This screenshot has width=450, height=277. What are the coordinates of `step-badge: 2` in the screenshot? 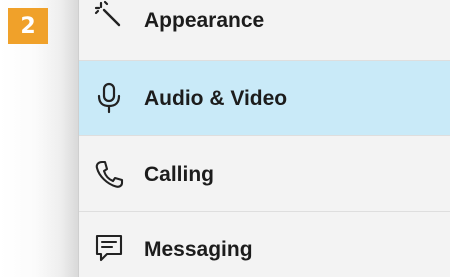 It's located at (28, 26).